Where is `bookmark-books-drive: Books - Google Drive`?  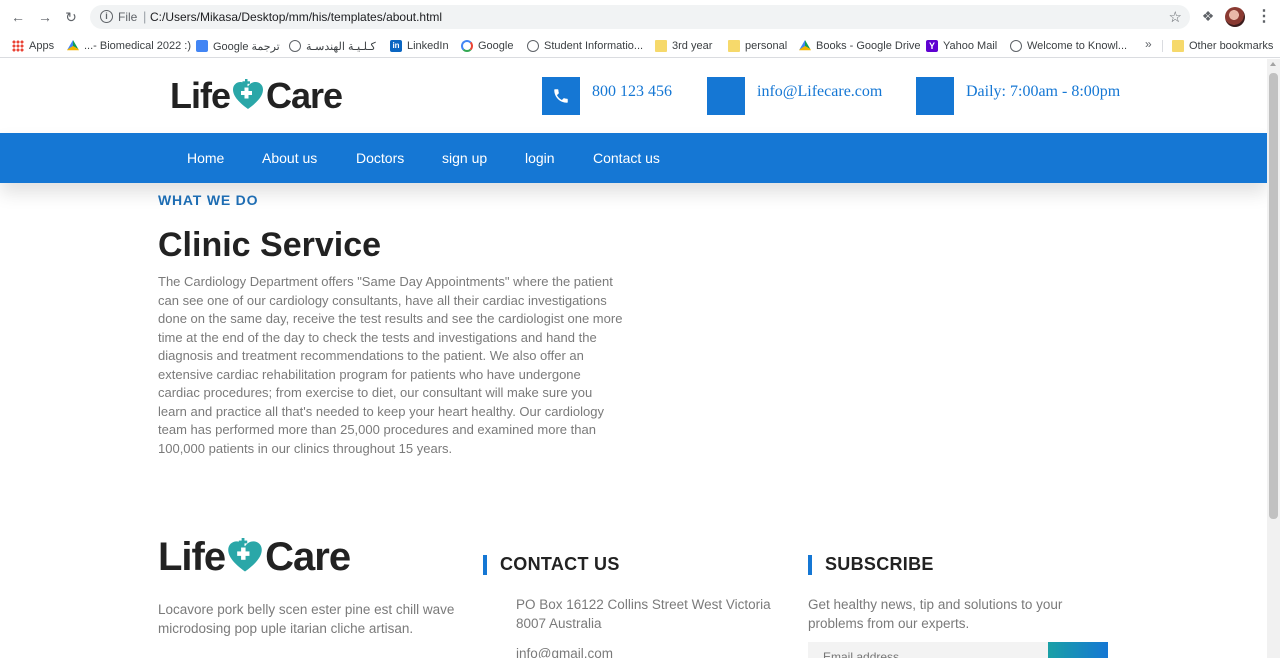
bookmark-books-drive: Books - Google Drive is located at coordinates (860, 46).